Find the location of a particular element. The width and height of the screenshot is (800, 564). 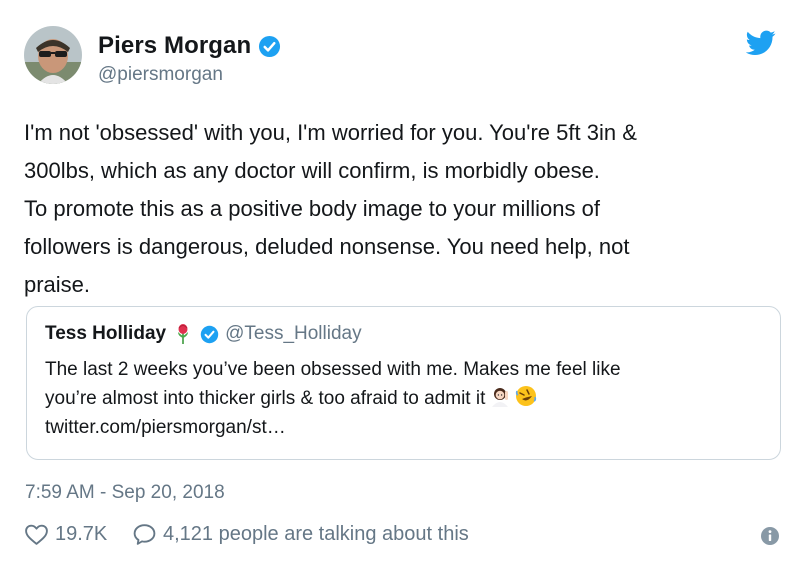

twitter-bird-icon is located at coordinates (761, 43).